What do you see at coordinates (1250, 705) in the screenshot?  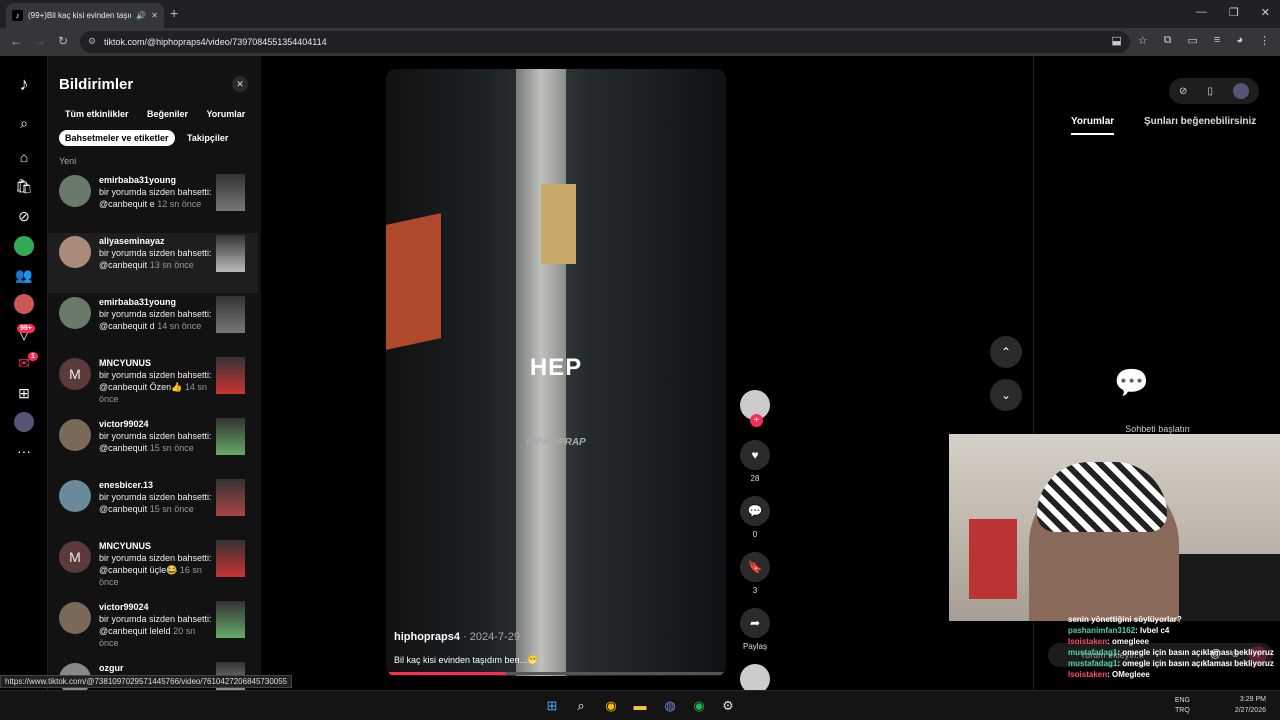 I see `clock: 3:29 PM 2/27/2026` at bounding box center [1250, 705].